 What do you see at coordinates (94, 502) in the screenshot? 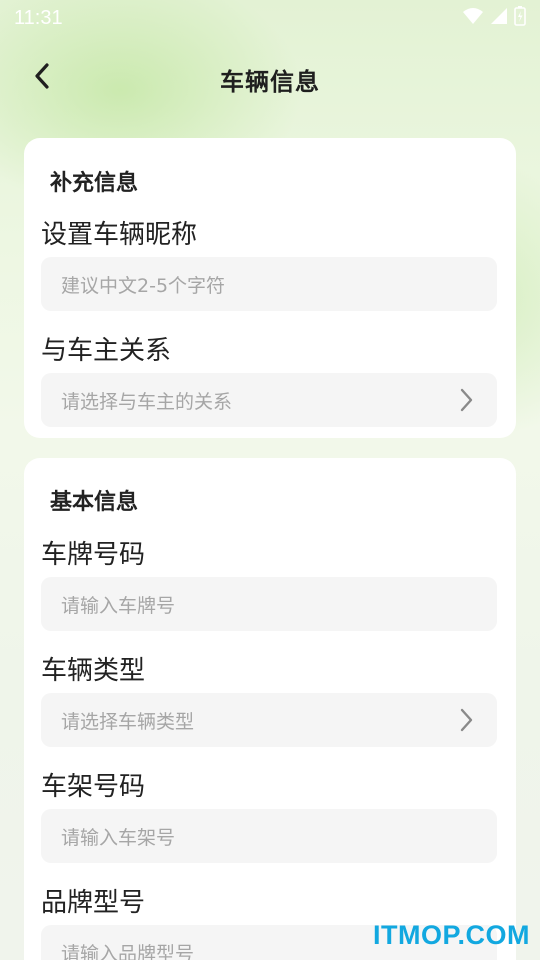
I see `basic-section-title: 基本信息` at bounding box center [94, 502].